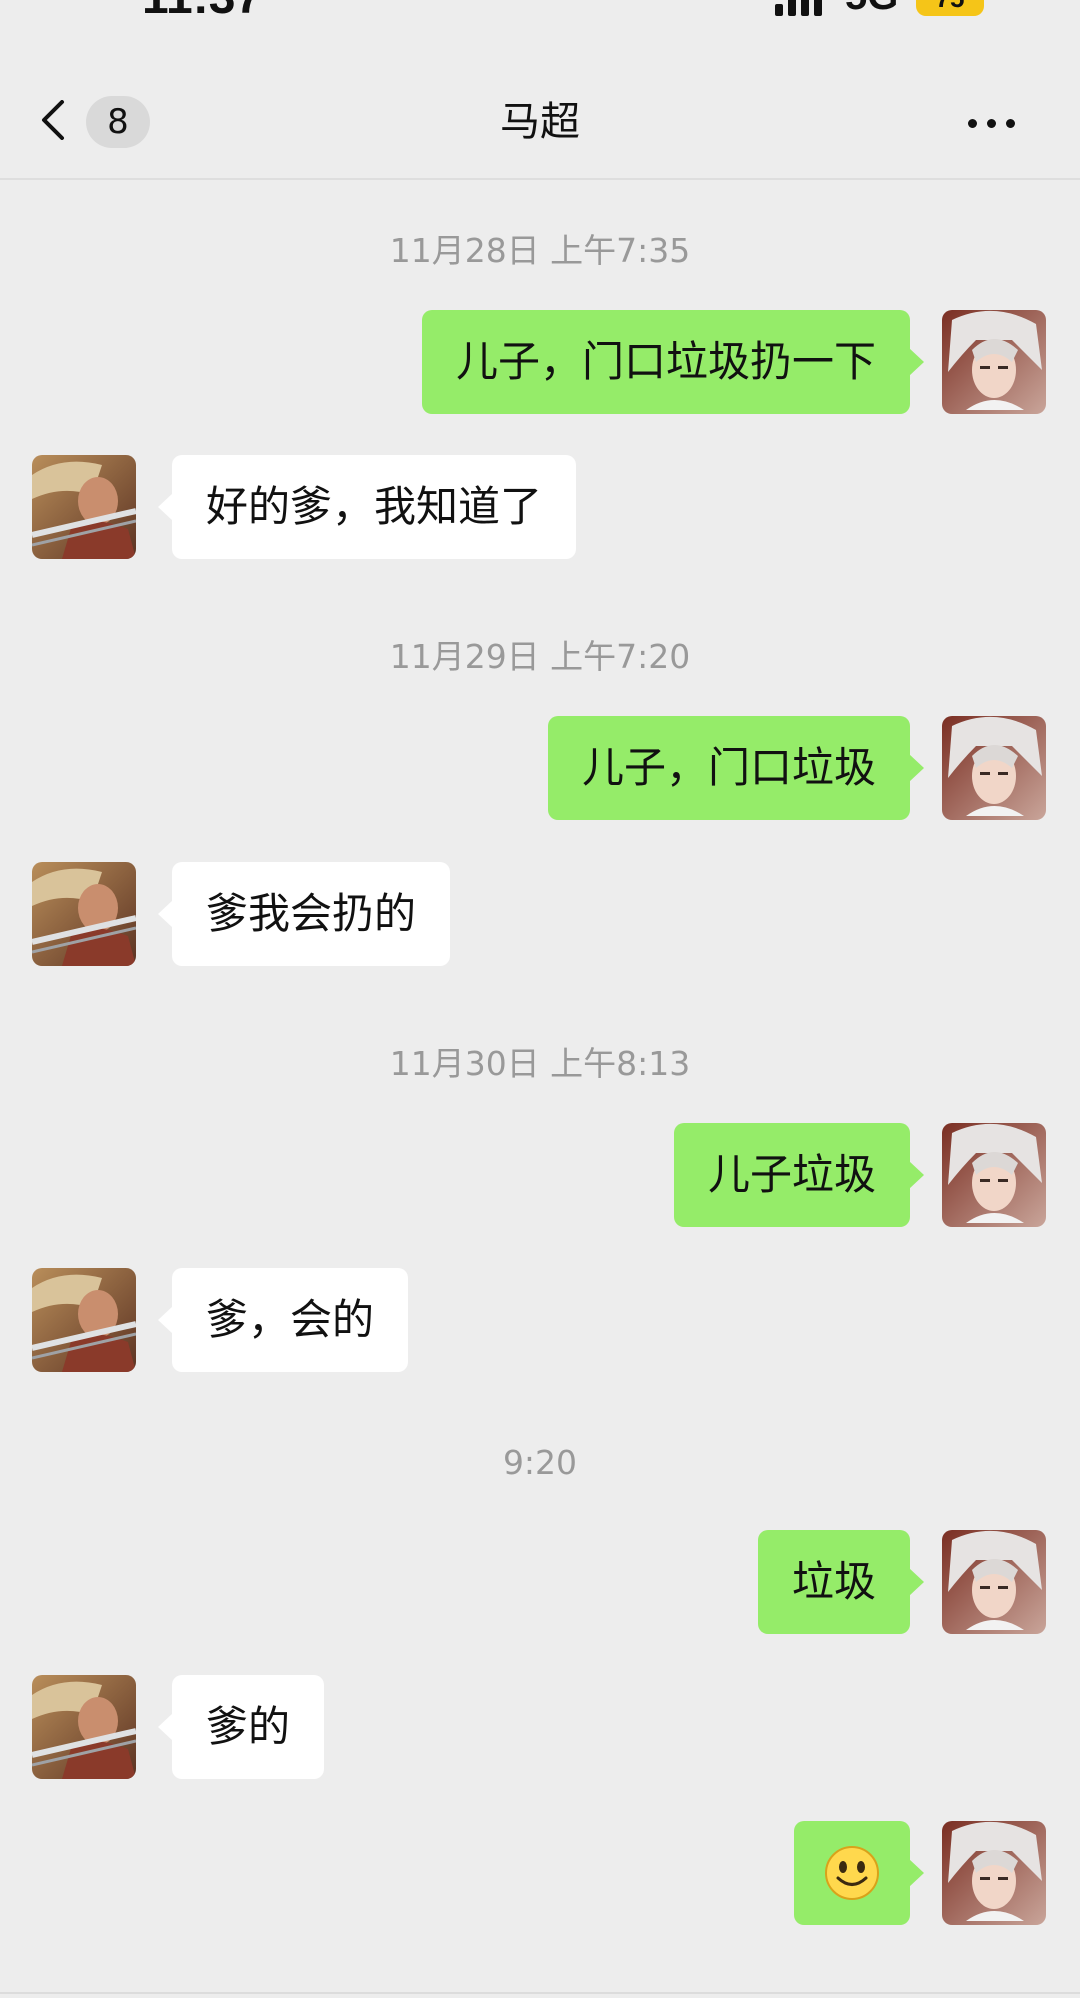 This screenshot has width=1080, height=1998. What do you see at coordinates (871, 9) in the screenshot?
I see `network-label: 5G` at bounding box center [871, 9].